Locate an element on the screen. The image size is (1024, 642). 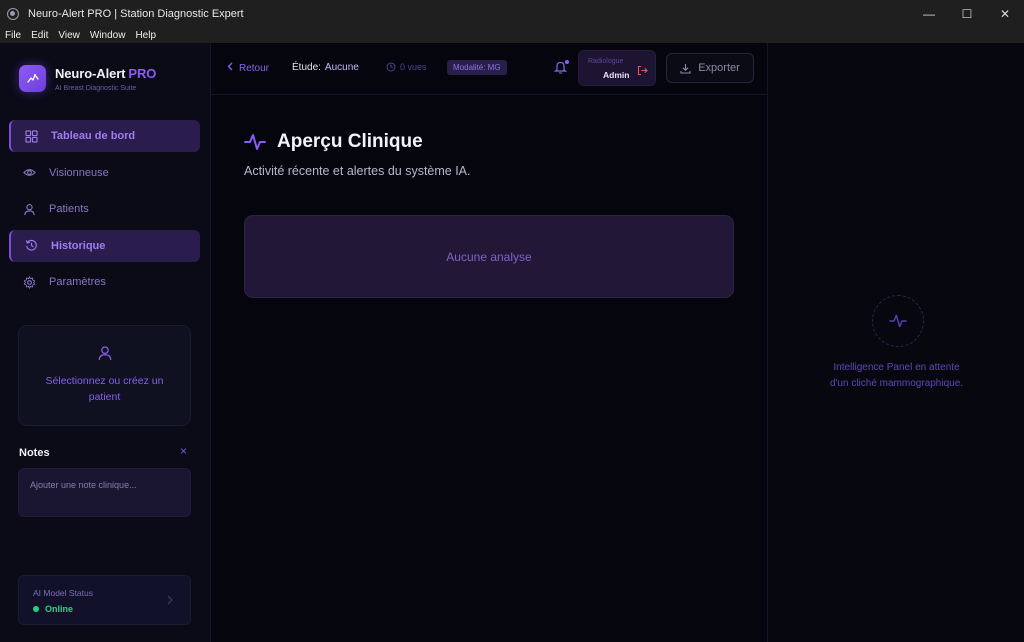
close-window-button: ✕ is located at coordinates (1005, 13).